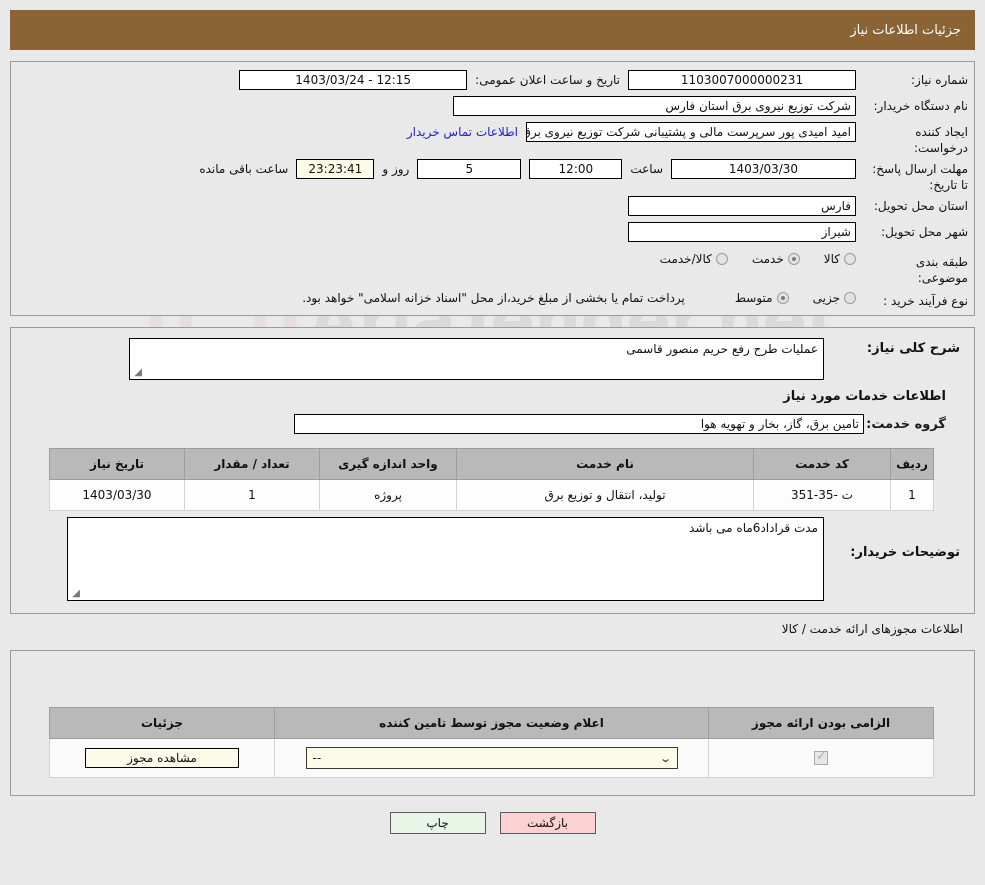 This screenshot has width=985, height=885. I want to click on category-option-label: خدمت, so click(767, 259).